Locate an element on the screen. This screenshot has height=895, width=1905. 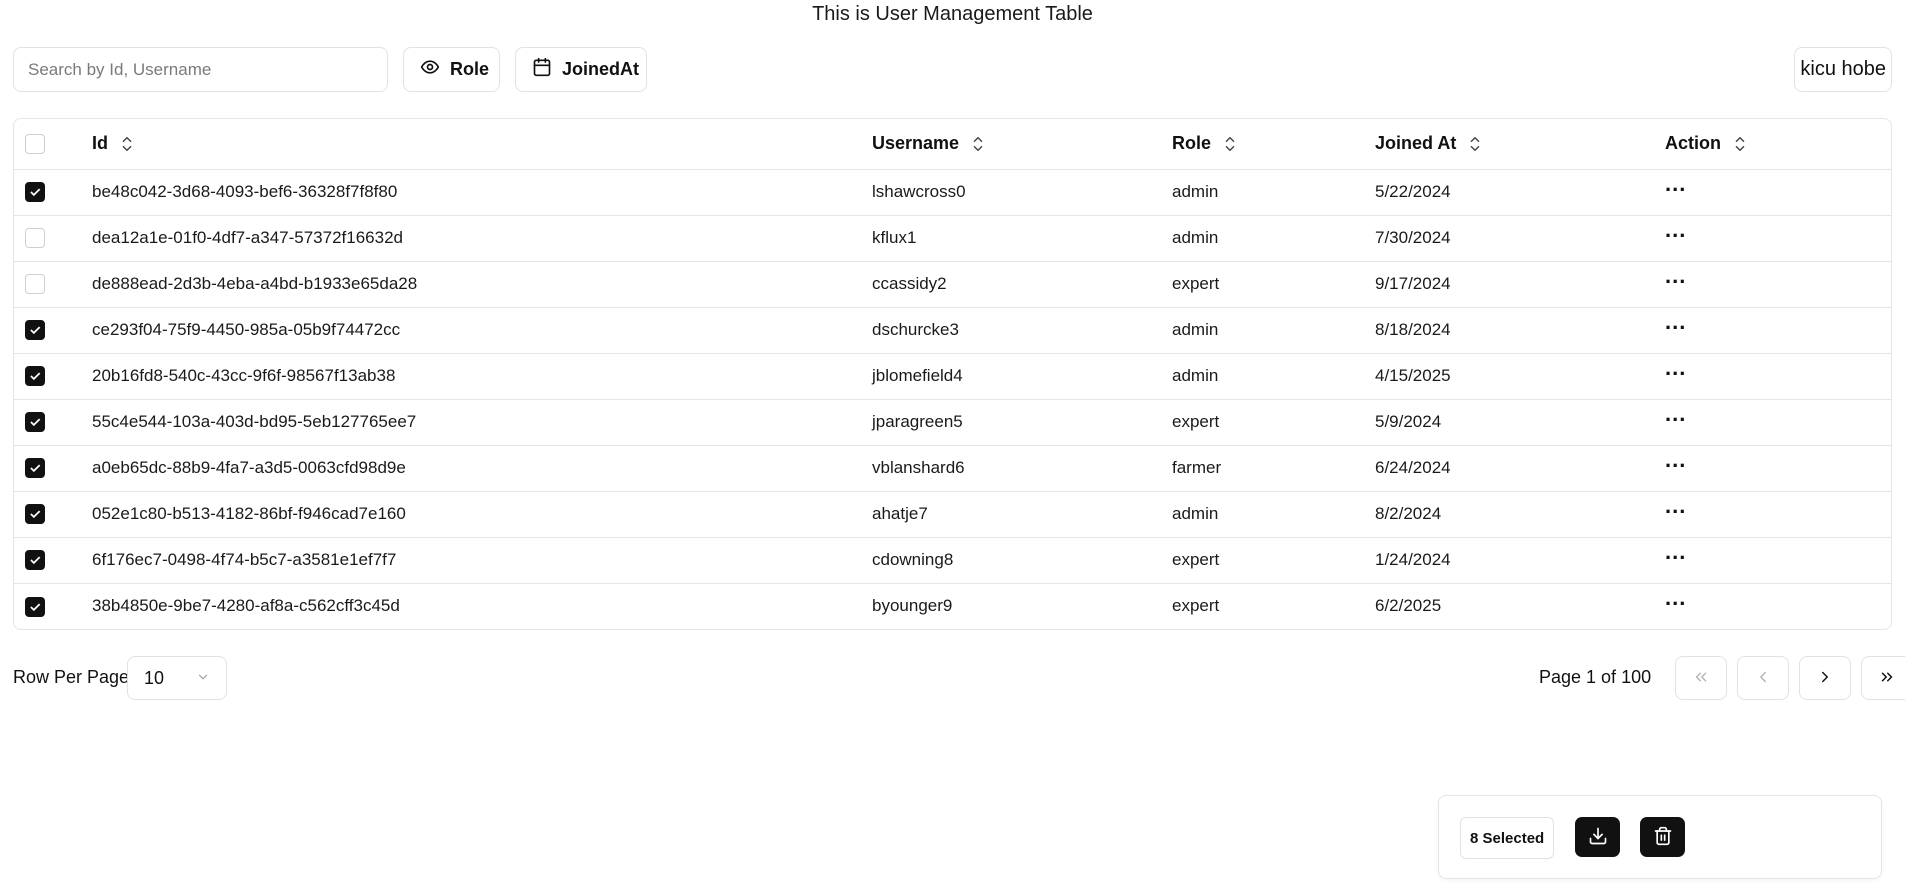
cell-username: cdowning8 is located at coordinates (913, 559).